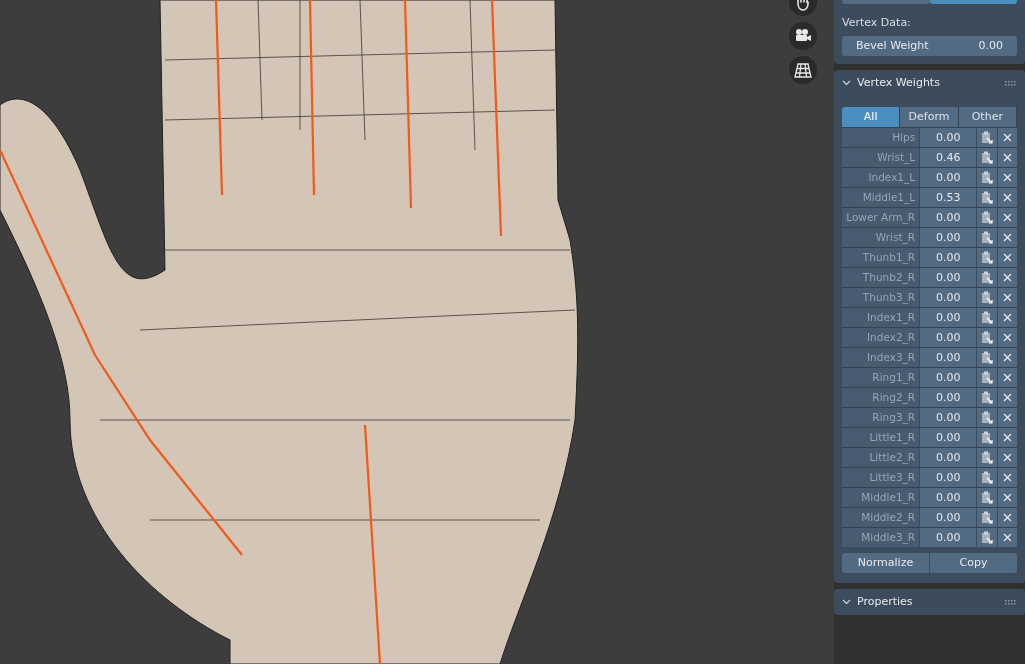 Image resolution: width=1025 pixels, height=664 pixels. I want to click on weight-field: 0.46, so click(948, 157).